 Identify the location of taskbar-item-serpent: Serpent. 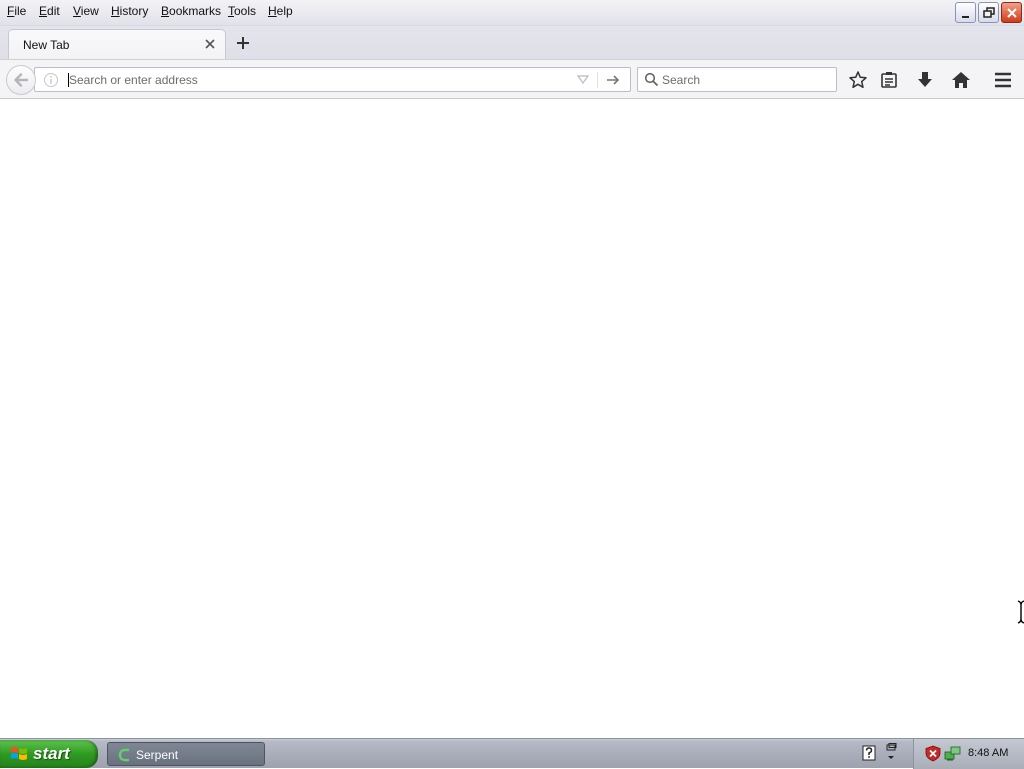
(186, 754).